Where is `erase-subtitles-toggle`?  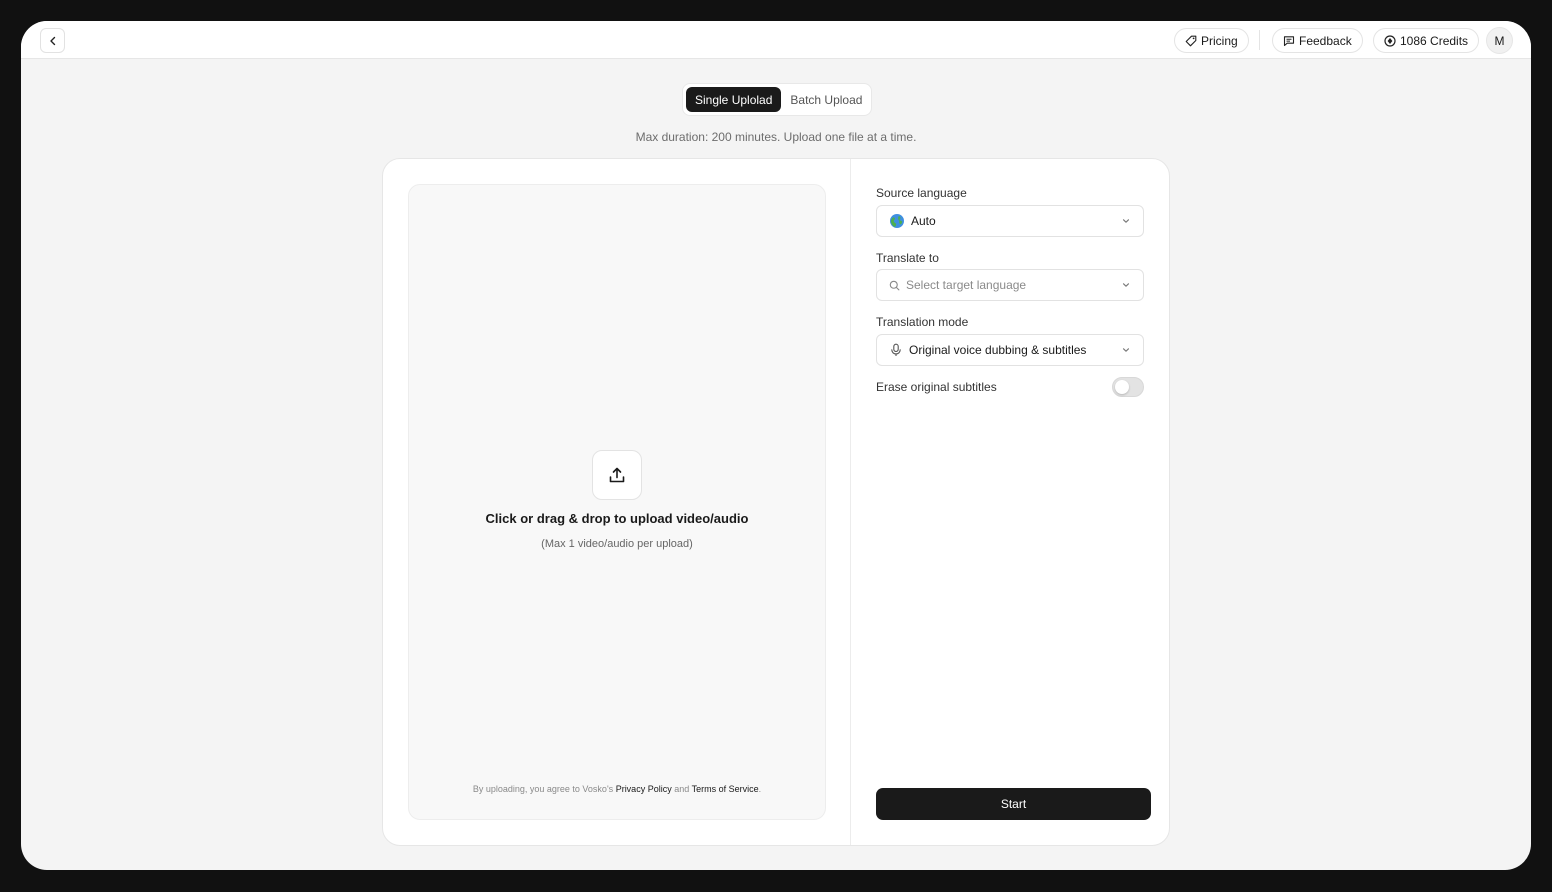 erase-subtitles-toggle is located at coordinates (1128, 387).